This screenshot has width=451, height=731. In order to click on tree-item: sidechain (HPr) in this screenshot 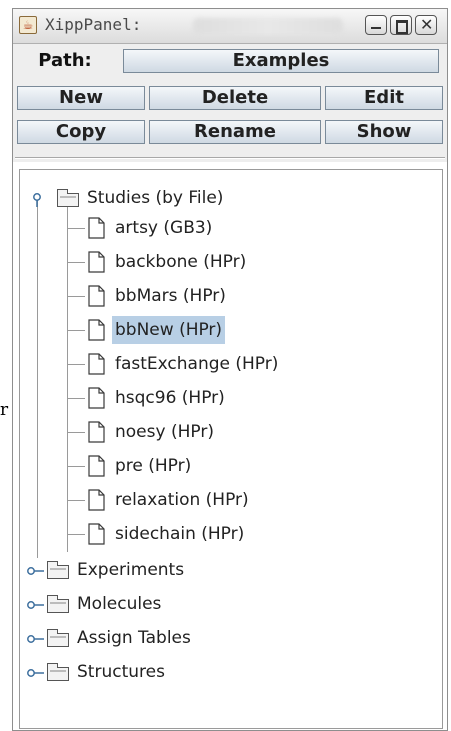, I will do `click(230, 534)`.